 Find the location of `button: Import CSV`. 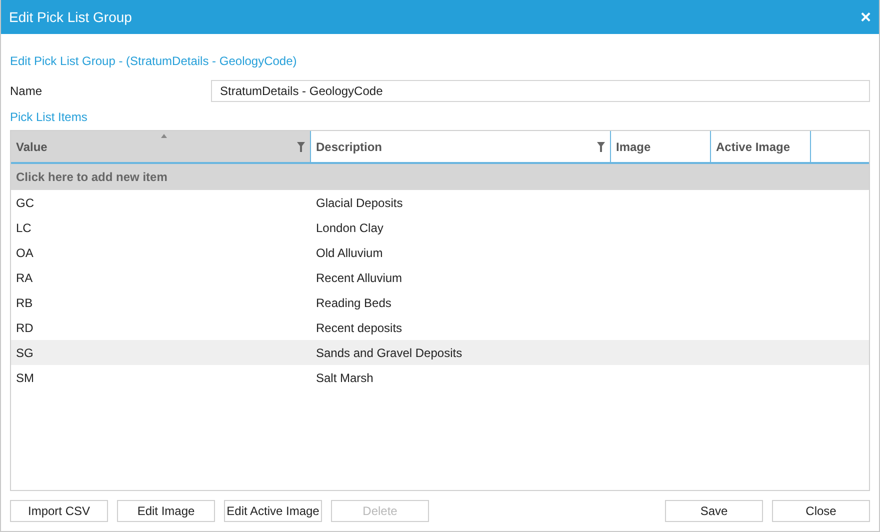

button: Import CSV is located at coordinates (59, 511).